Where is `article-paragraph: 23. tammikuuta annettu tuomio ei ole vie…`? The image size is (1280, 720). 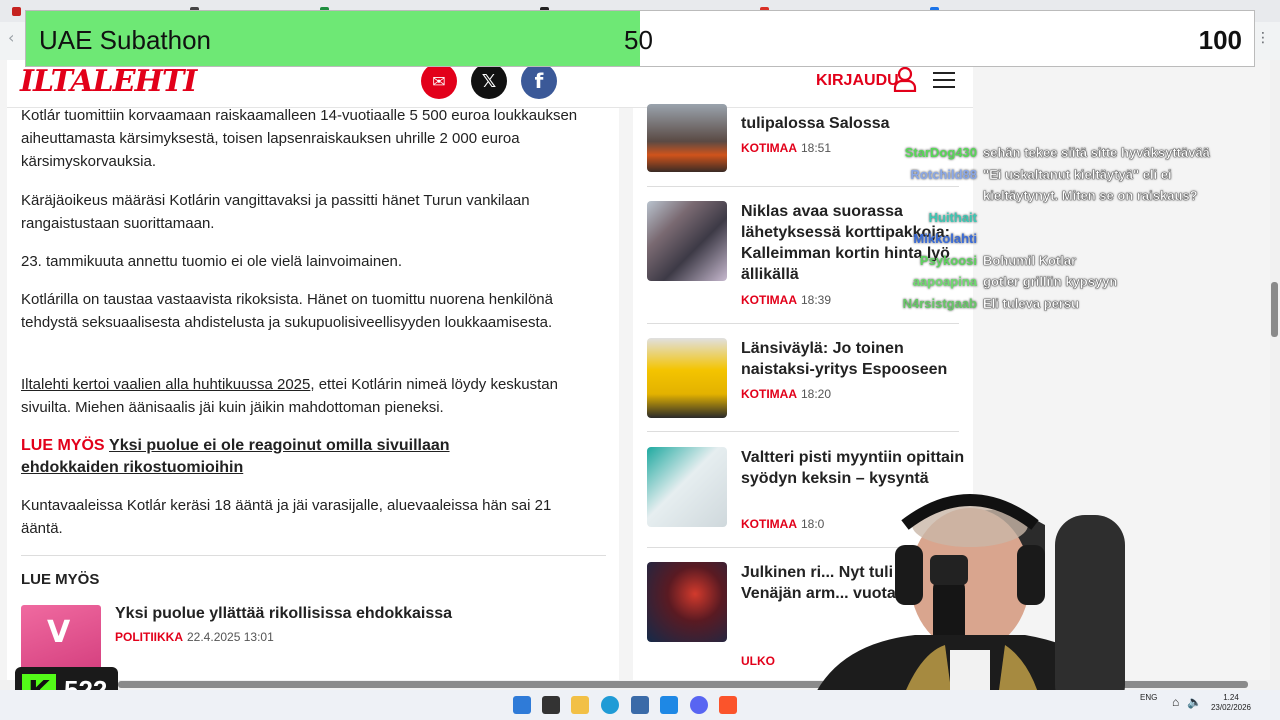 article-paragraph: 23. tammikuuta annettu tuomio ei ole vie… is located at coordinates (212, 261).